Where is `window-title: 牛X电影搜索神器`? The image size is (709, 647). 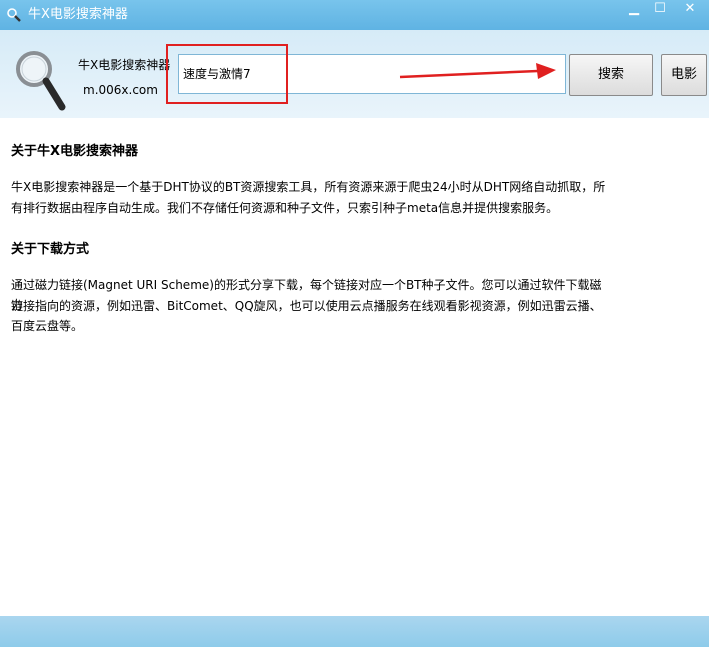 window-title: 牛X电影搜索神器 is located at coordinates (78, 14).